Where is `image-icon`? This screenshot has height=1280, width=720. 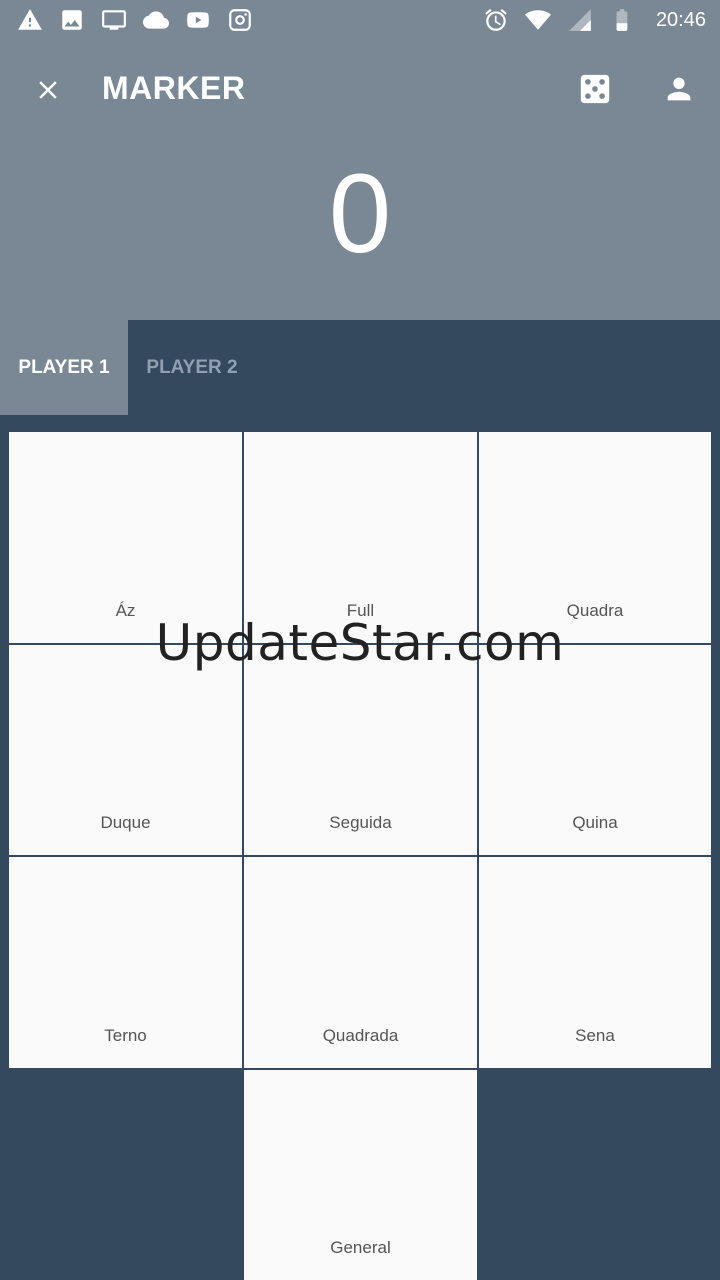
image-icon is located at coordinates (72, 20).